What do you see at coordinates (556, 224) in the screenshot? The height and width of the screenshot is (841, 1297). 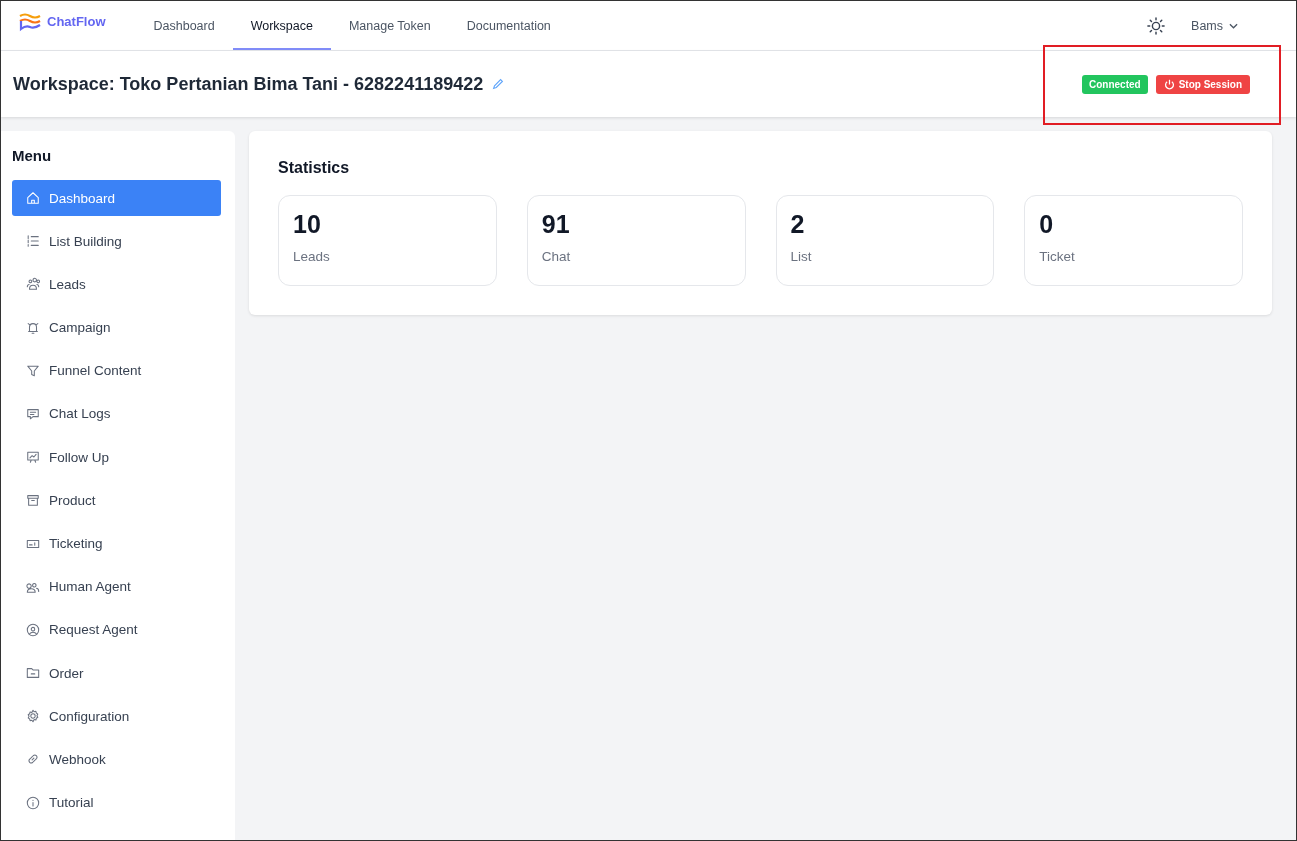 I see `stat-value: 91` at bounding box center [556, 224].